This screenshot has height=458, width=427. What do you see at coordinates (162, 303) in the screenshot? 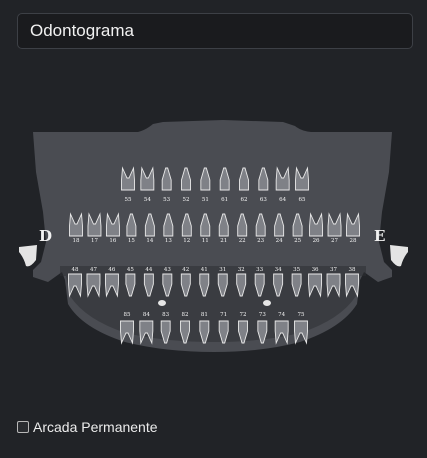
I see `left-foramen` at bounding box center [162, 303].